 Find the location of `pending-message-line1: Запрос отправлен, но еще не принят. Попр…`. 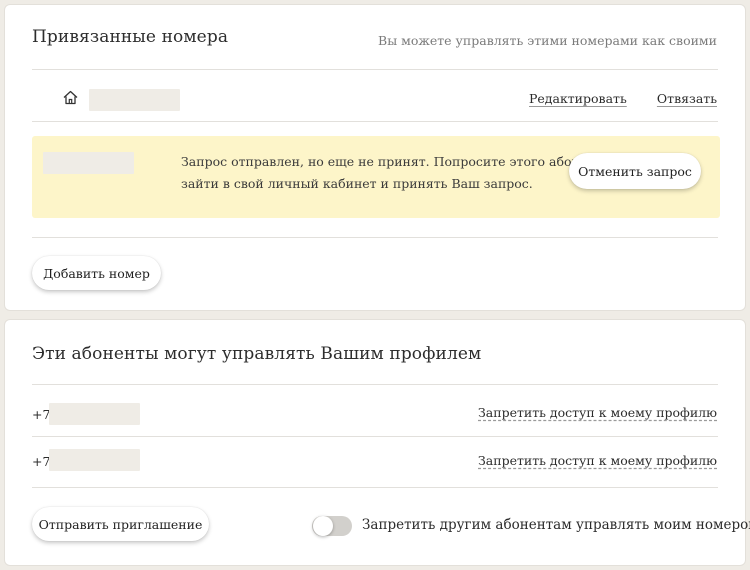

pending-message-line1: Запрос отправлен, но еще не принят. Попр… is located at coordinates (395, 161).